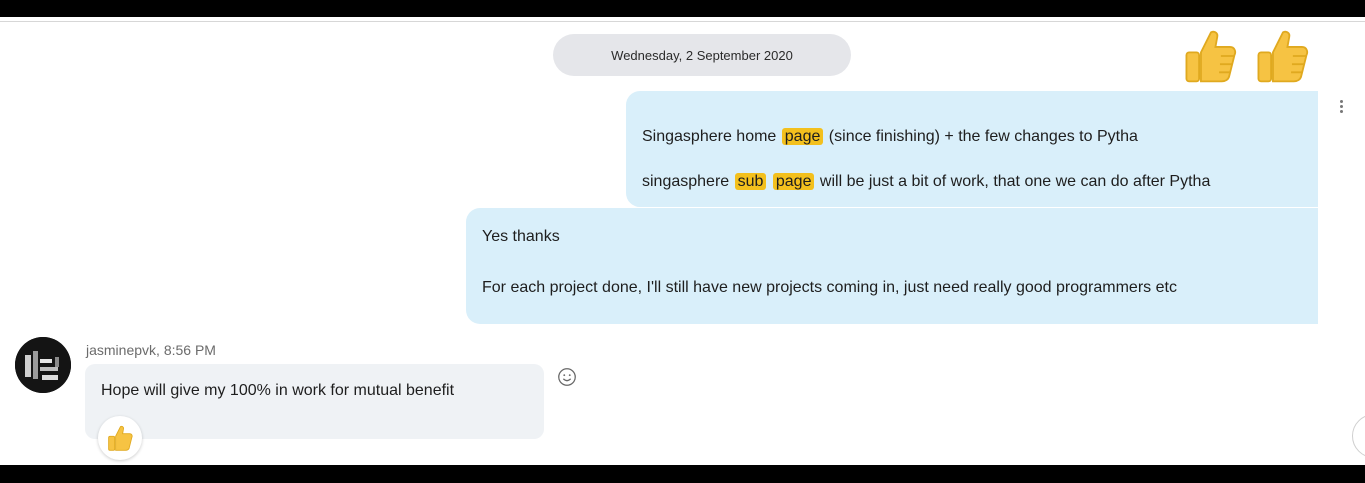 This screenshot has height=483, width=1365. Describe the element at coordinates (682, 8) in the screenshot. I see `top-frame-bar` at that location.